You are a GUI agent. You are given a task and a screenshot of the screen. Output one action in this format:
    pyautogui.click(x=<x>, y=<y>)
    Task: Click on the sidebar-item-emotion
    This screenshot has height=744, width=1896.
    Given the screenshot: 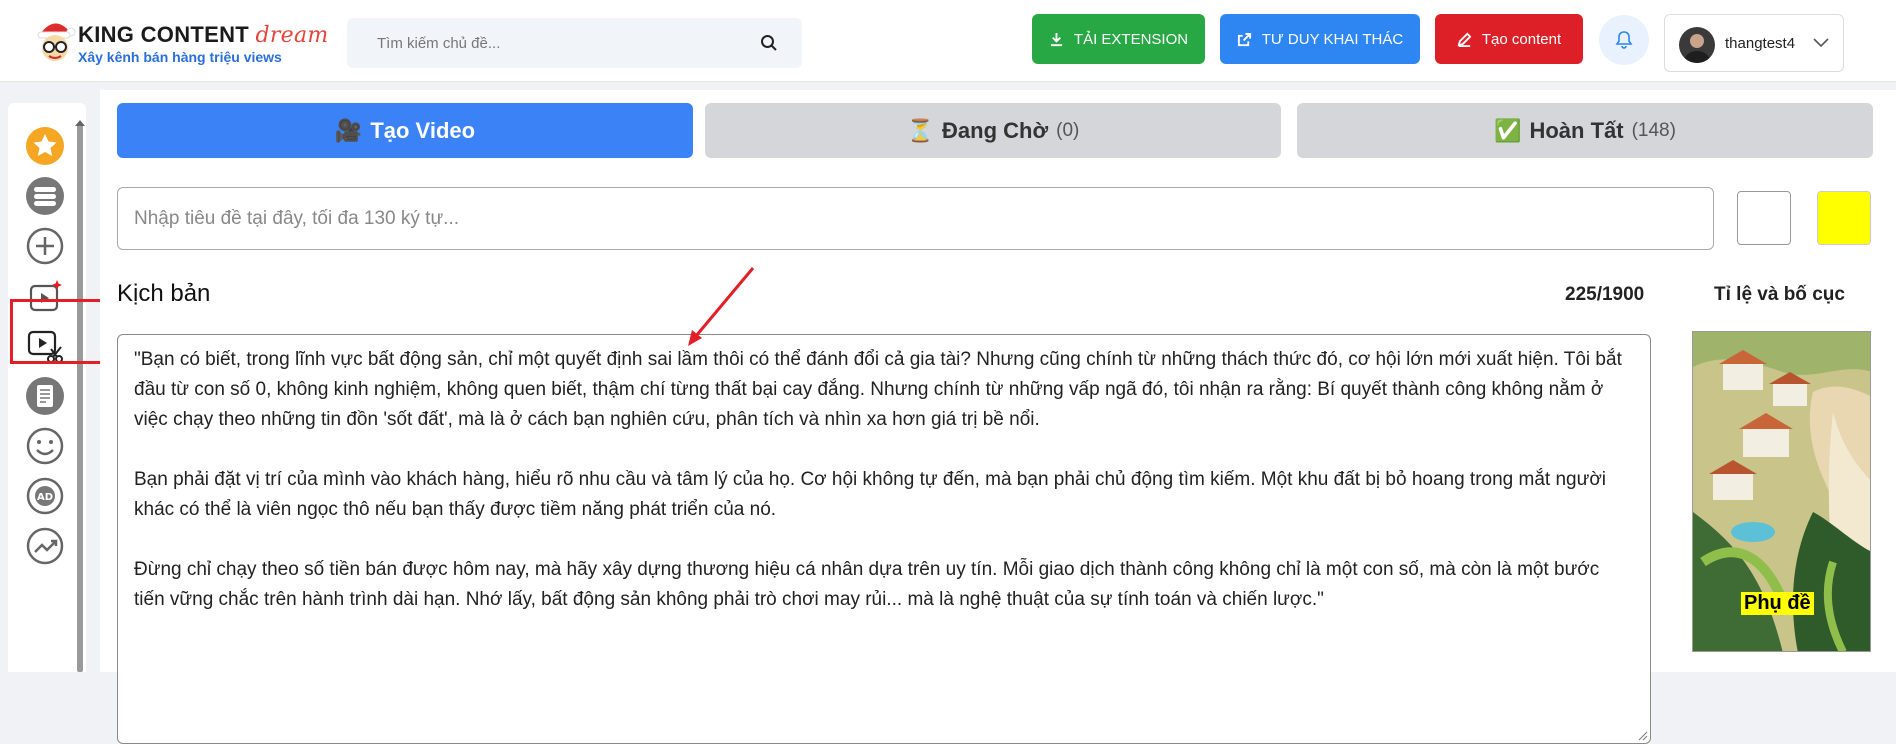 What is the action you would take?
    pyautogui.click(x=45, y=446)
    